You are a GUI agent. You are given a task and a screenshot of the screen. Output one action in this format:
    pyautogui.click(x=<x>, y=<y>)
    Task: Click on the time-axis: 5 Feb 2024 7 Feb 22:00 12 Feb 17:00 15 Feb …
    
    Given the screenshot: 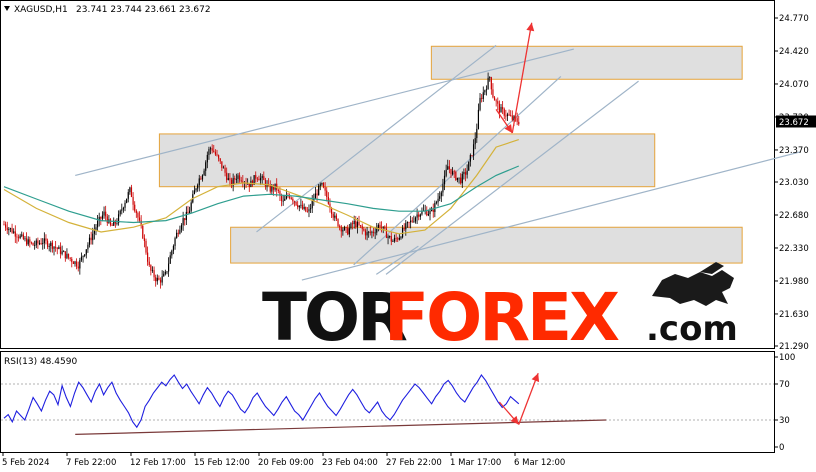 What is the action you would take?
    pyautogui.click(x=283, y=460)
    